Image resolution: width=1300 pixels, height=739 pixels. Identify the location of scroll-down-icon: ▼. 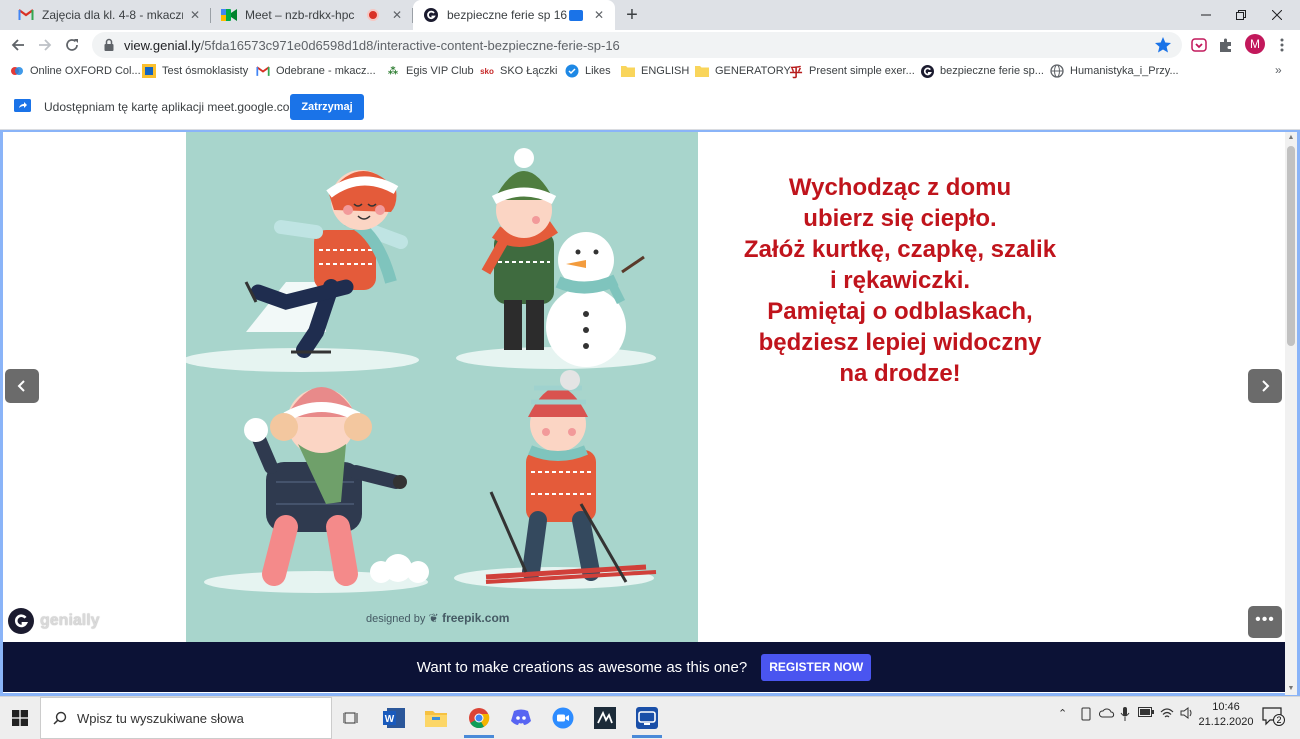
(1291, 689).